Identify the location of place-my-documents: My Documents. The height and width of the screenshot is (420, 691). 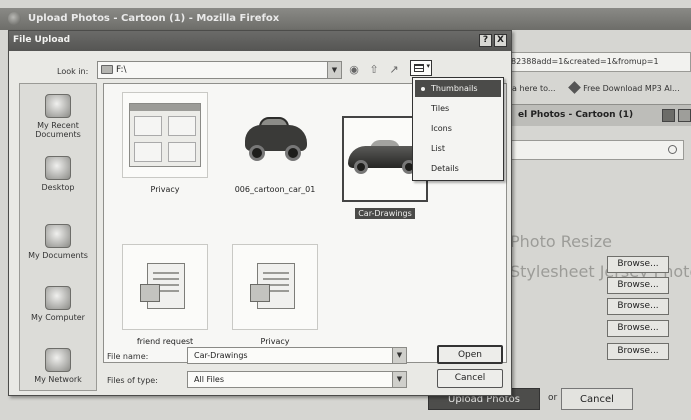
(58, 242).